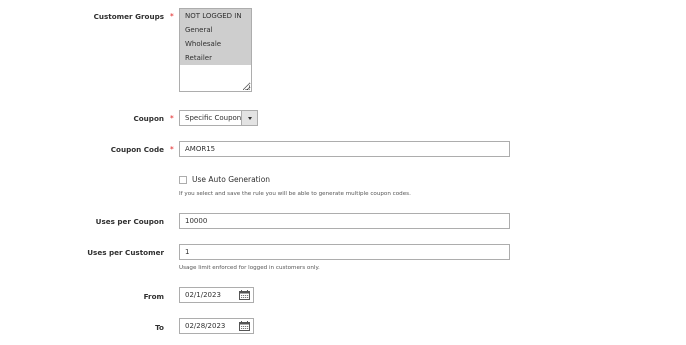 The image size is (686, 345). Describe the element at coordinates (148, 118) in the screenshot. I see `coupon-label: Coupon` at that location.